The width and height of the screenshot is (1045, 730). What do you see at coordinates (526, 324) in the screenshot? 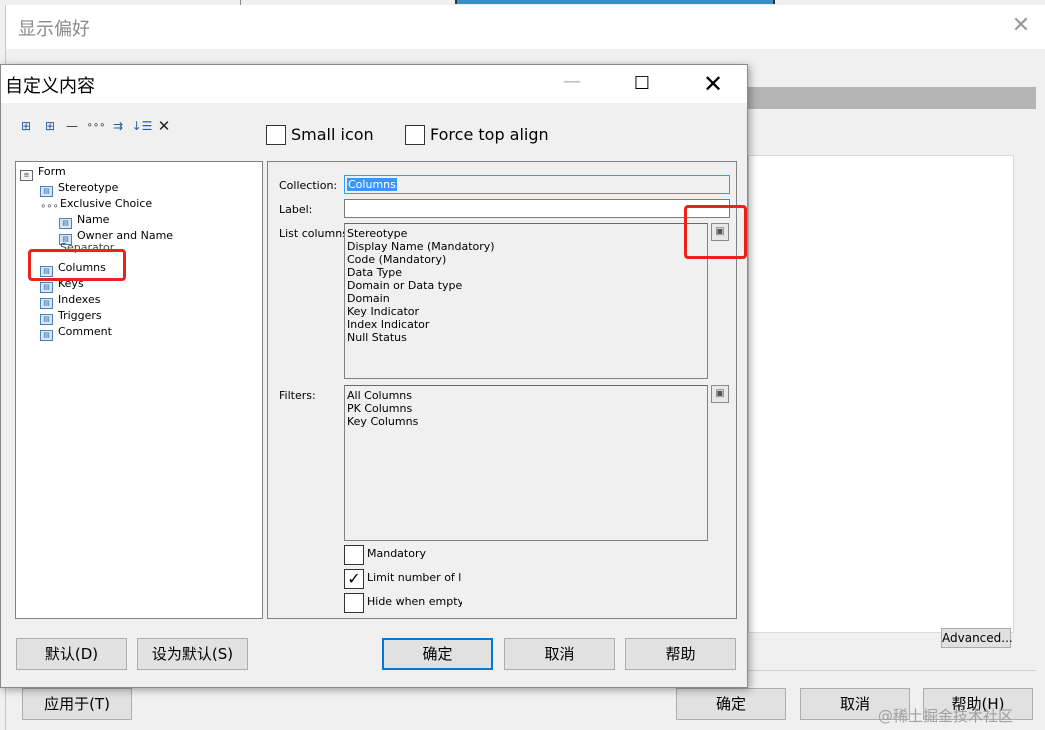
I see `list-item: Index Indicator` at bounding box center [526, 324].